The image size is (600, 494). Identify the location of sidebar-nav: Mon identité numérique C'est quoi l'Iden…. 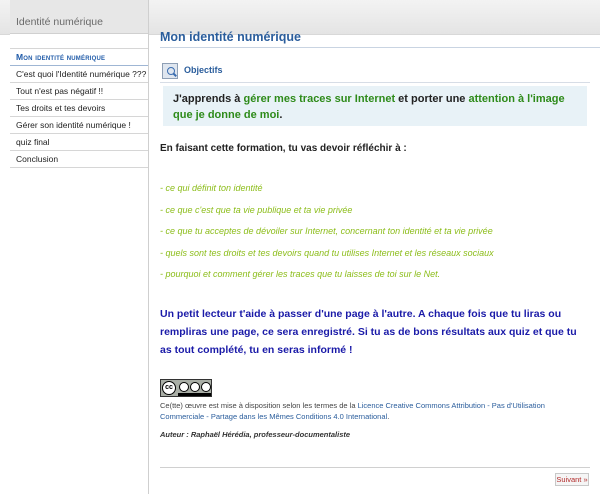
(79, 108).